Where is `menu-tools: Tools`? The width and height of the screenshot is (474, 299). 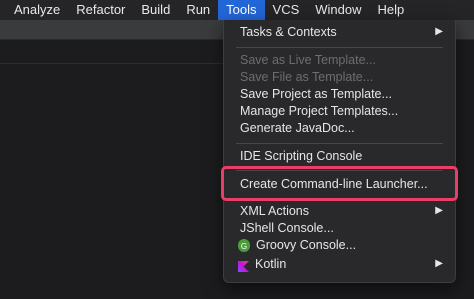 menu-tools: Tools is located at coordinates (241, 10).